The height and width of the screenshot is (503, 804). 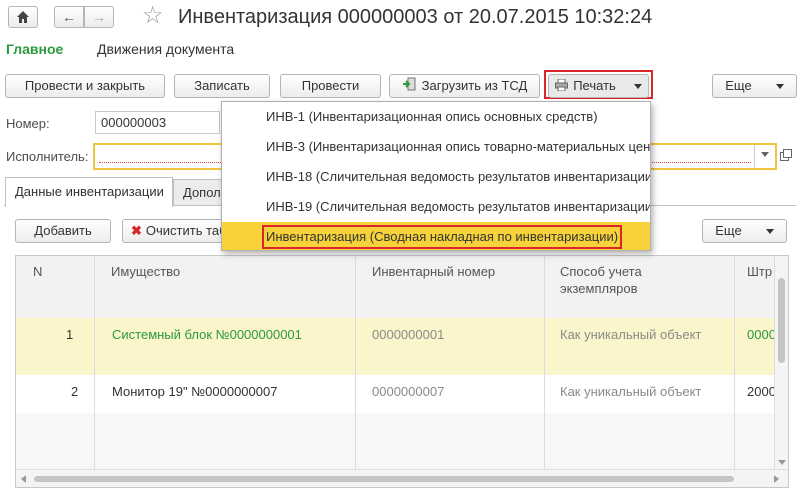 What do you see at coordinates (776, 479) in the screenshot?
I see `scroll-right-icon` at bounding box center [776, 479].